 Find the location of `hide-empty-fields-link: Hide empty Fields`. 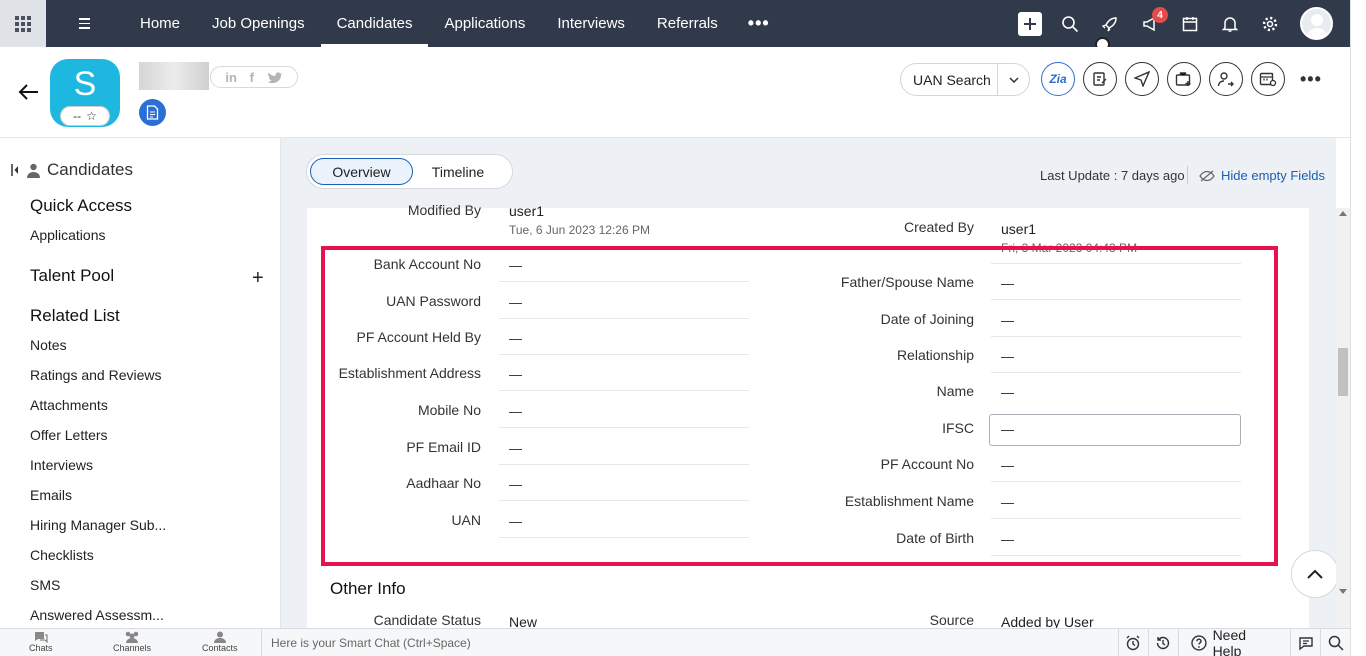

hide-empty-fields-link: Hide empty Fields is located at coordinates (1262, 175).